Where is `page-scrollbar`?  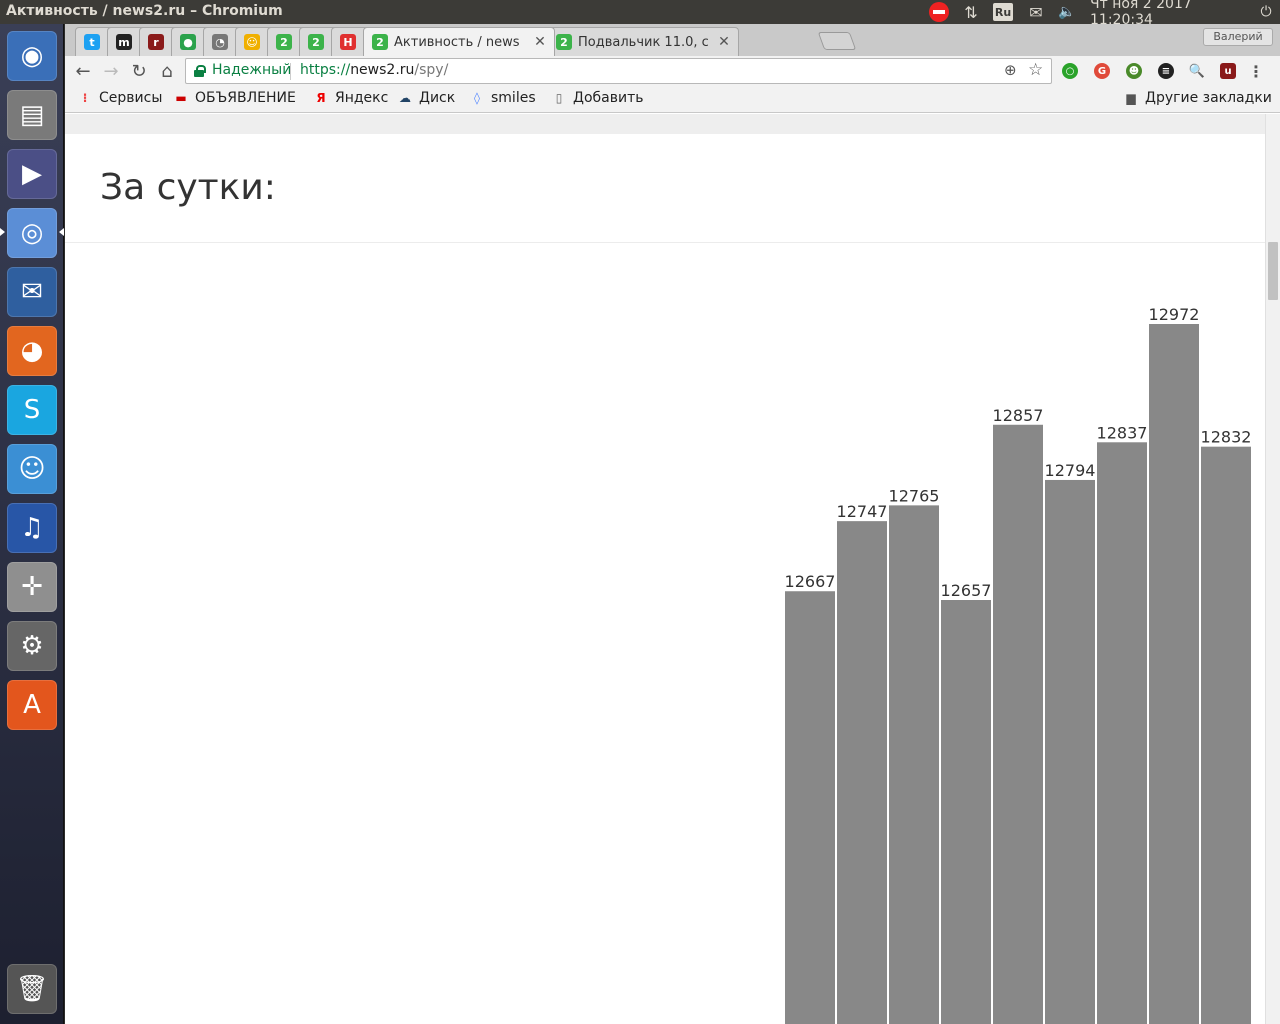
page-scrollbar is located at coordinates (1272, 569).